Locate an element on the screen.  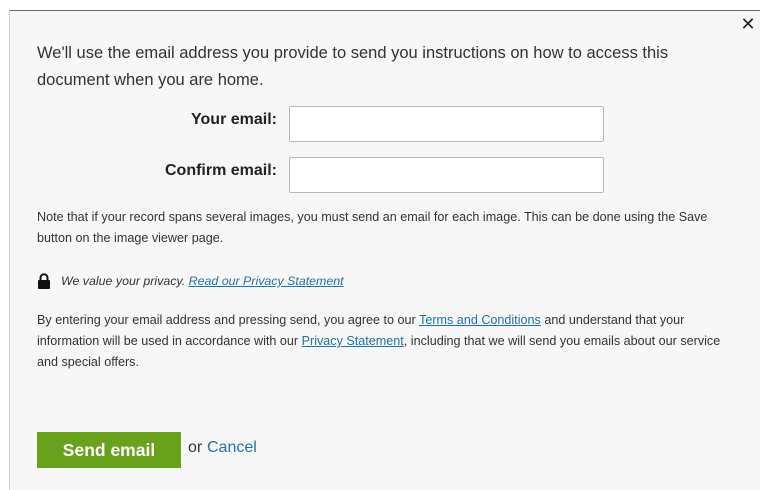
privacy-statement-link-2: Privacy Statement is located at coordinates (353, 341).